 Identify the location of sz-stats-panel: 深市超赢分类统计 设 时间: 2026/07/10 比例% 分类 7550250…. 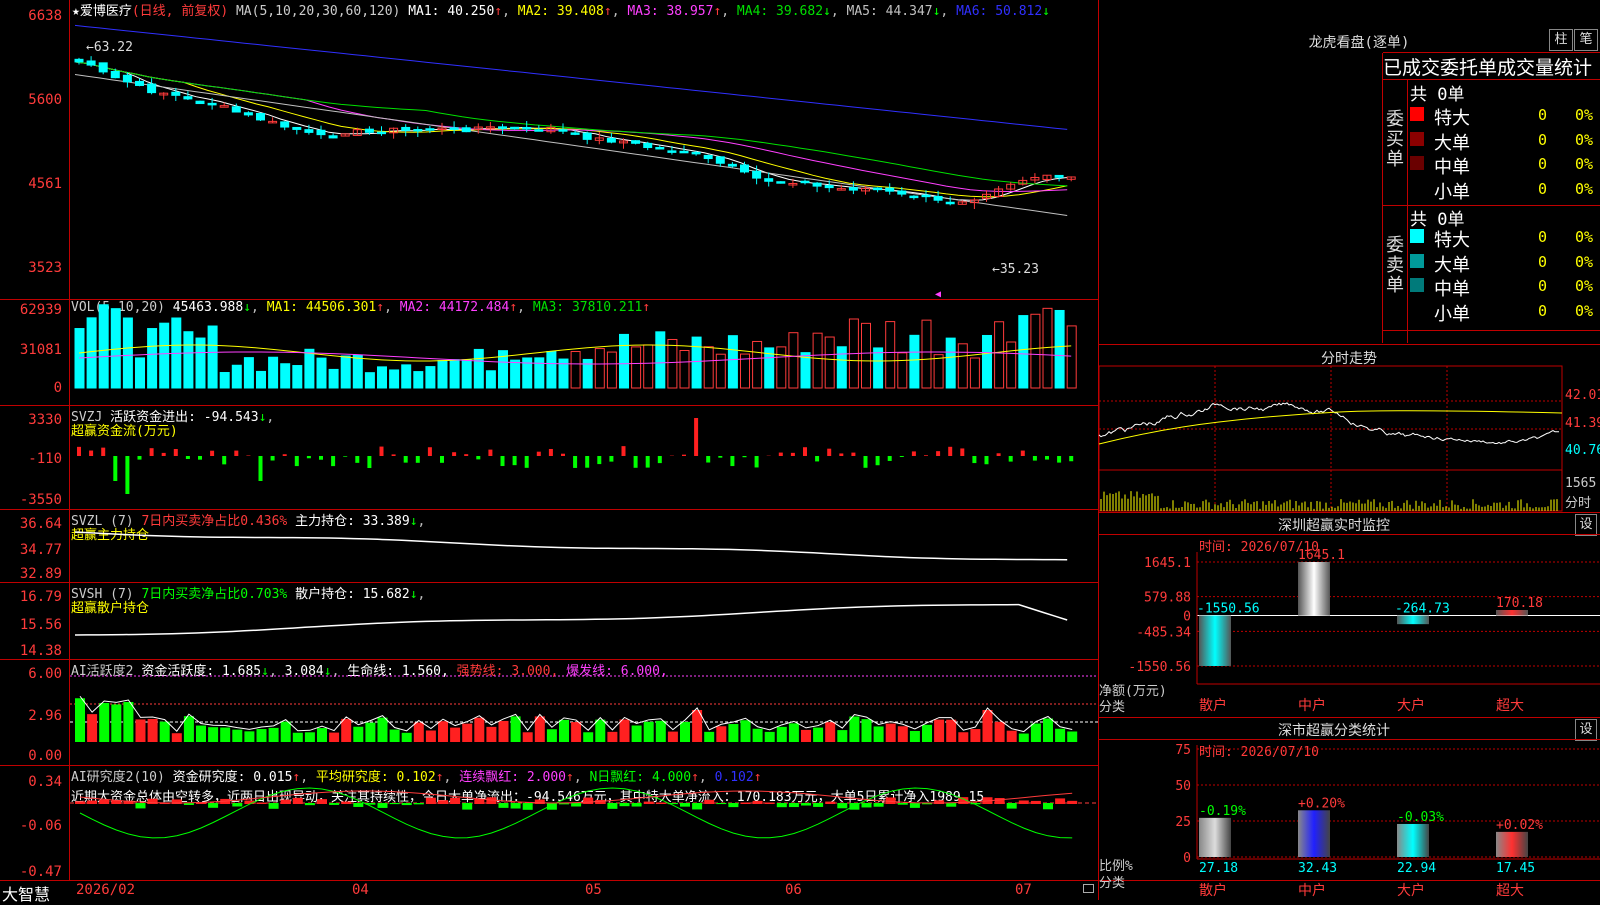
(1349, 808).